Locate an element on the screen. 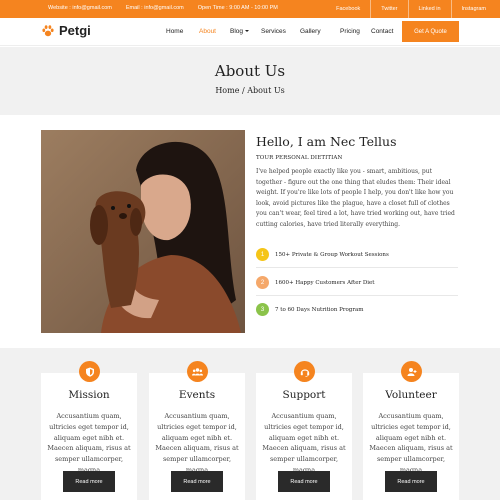 The height and width of the screenshot is (500, 500). nav-item-gallery: Gallery is located at coordinates (310, 31).